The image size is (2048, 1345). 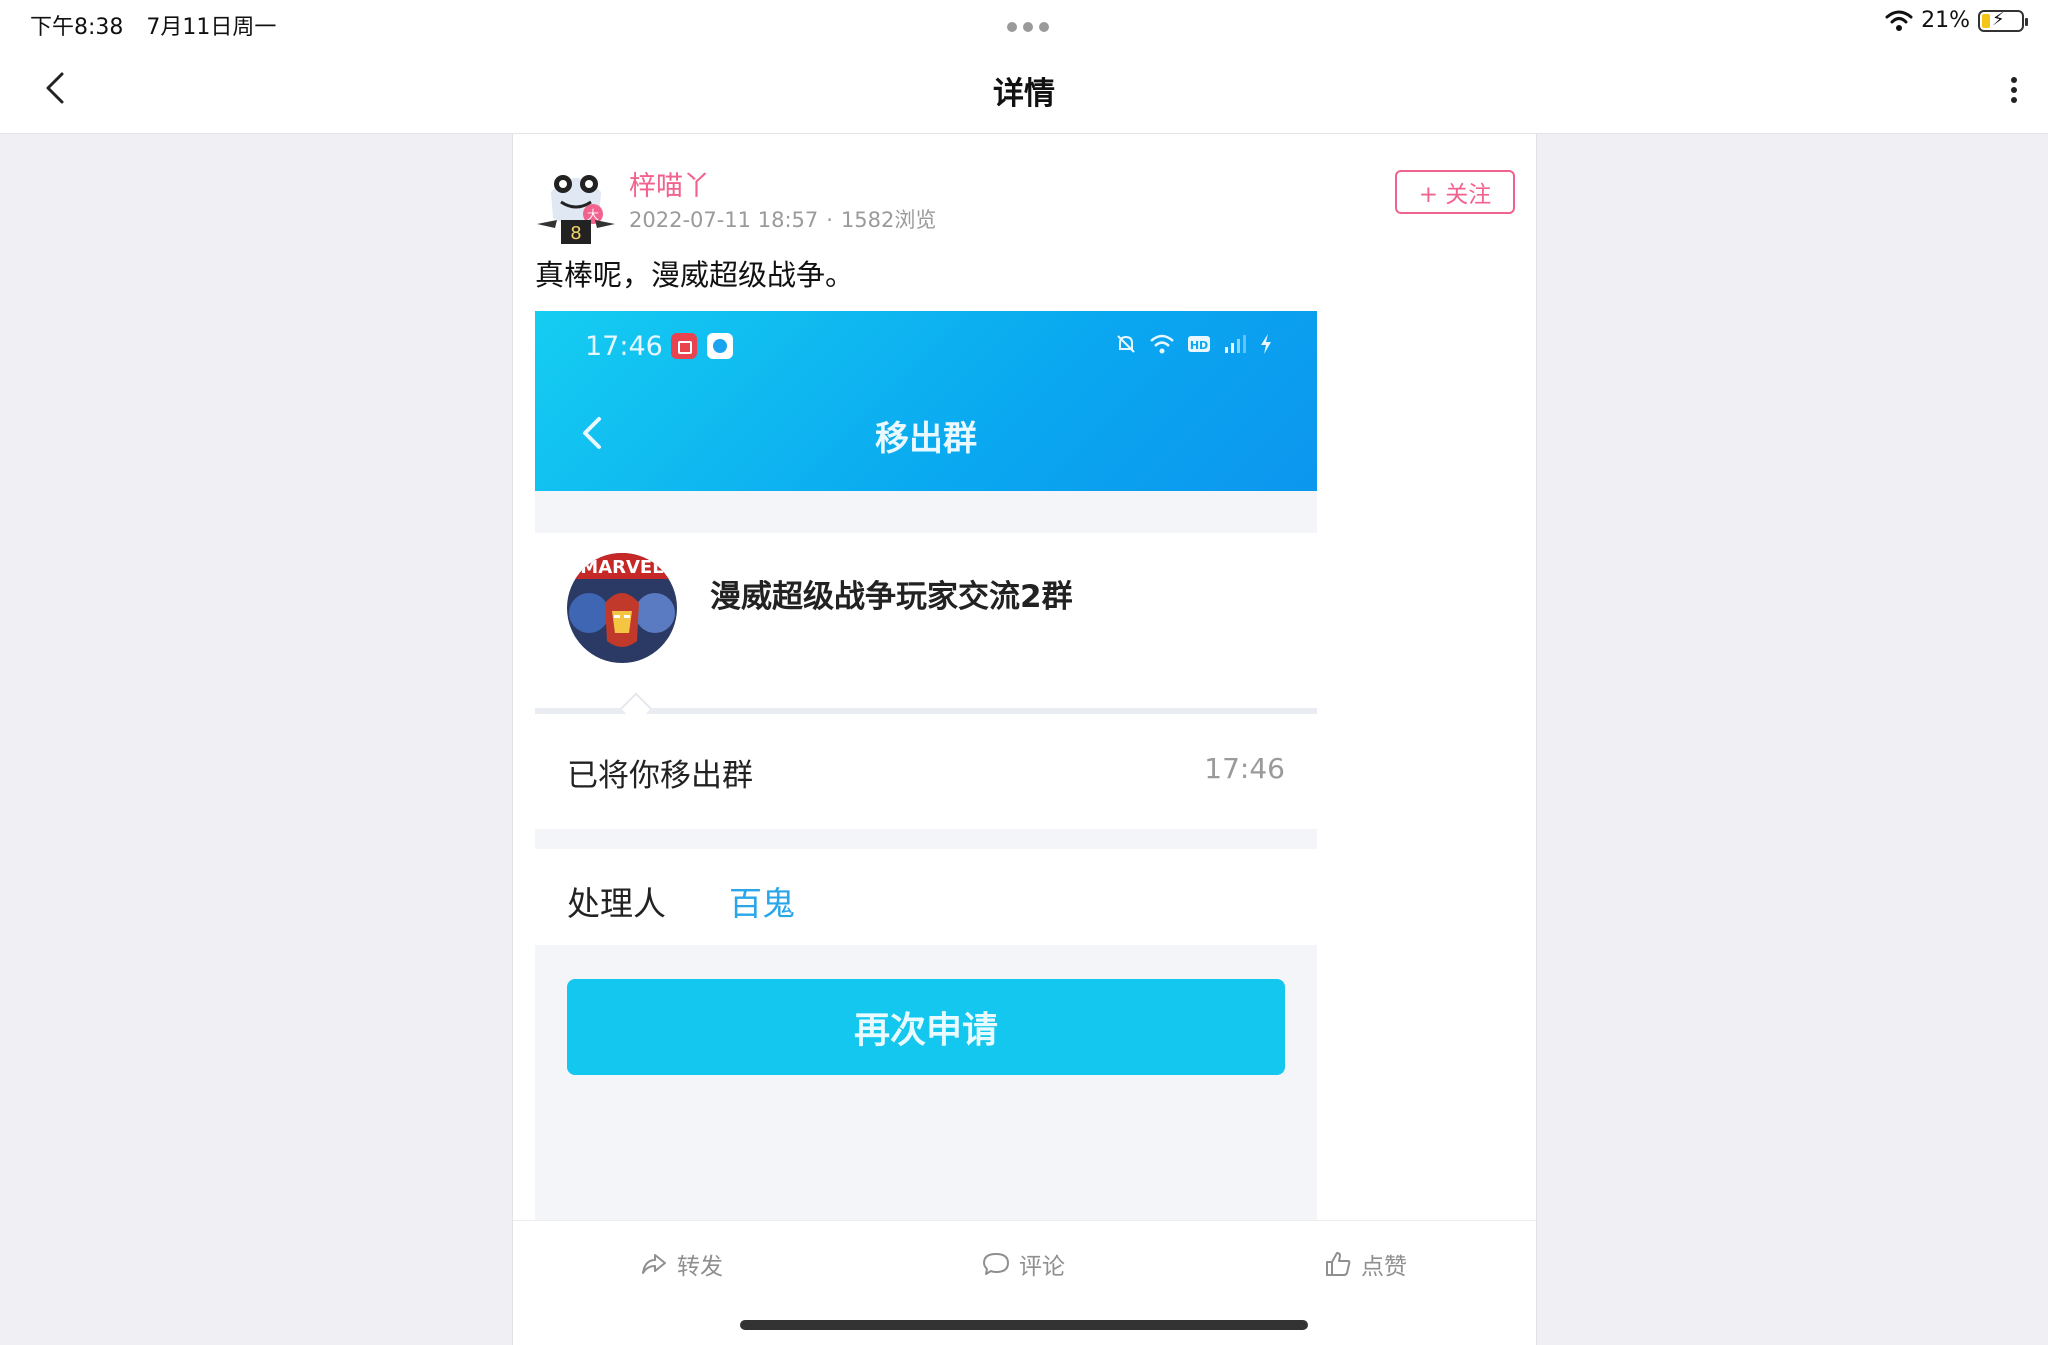 I want to click on removed-time: 17:46, so click(x=1244, y=768).